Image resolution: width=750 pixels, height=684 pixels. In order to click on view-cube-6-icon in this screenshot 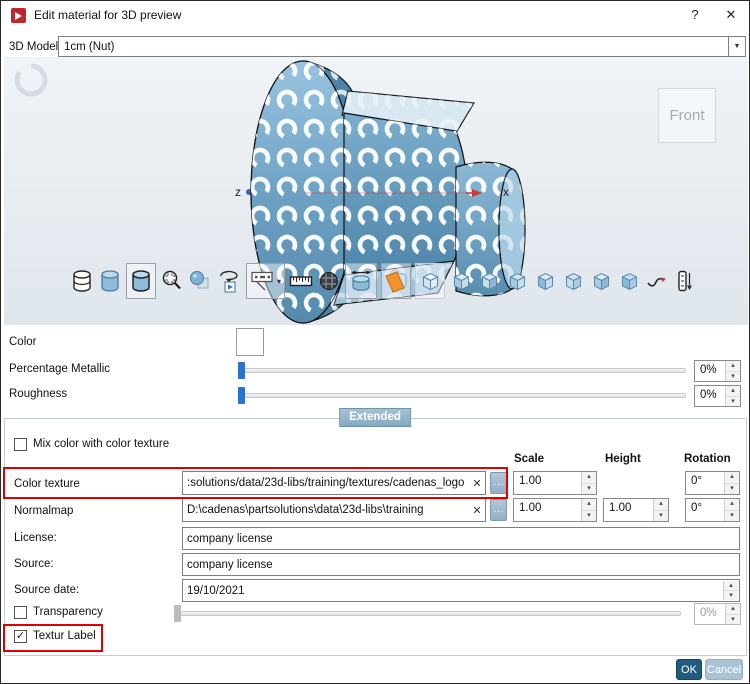, I will do `click(601, 281)`.